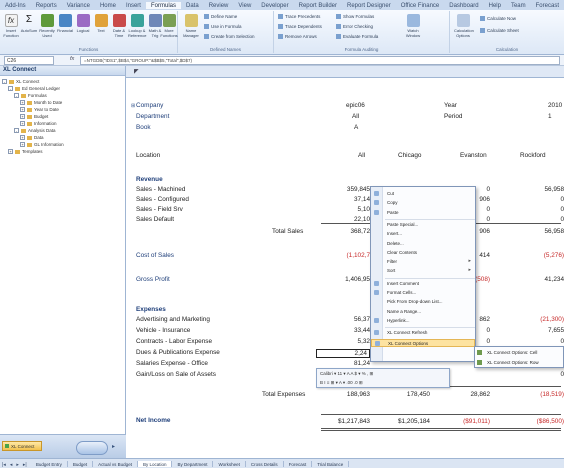  I want to click on first-sheet-icon: |◂, so click(4, 464).